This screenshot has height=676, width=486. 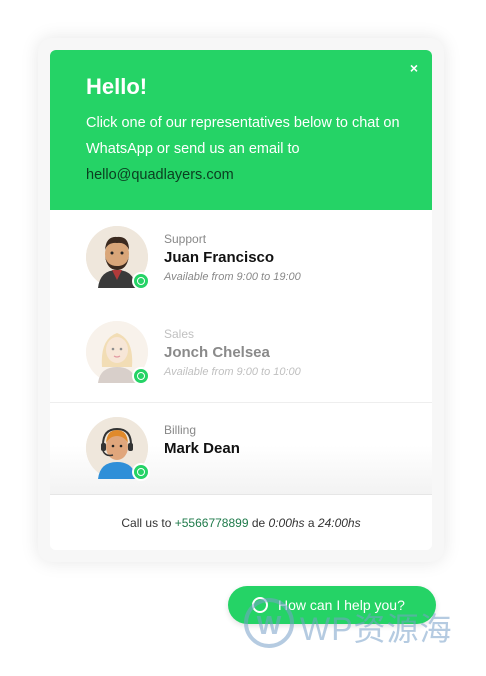 What do you see at coordinates (286, 523) in the screenshot?
I see `hours-from: 0:00hs` at bounding box center [286, 523].